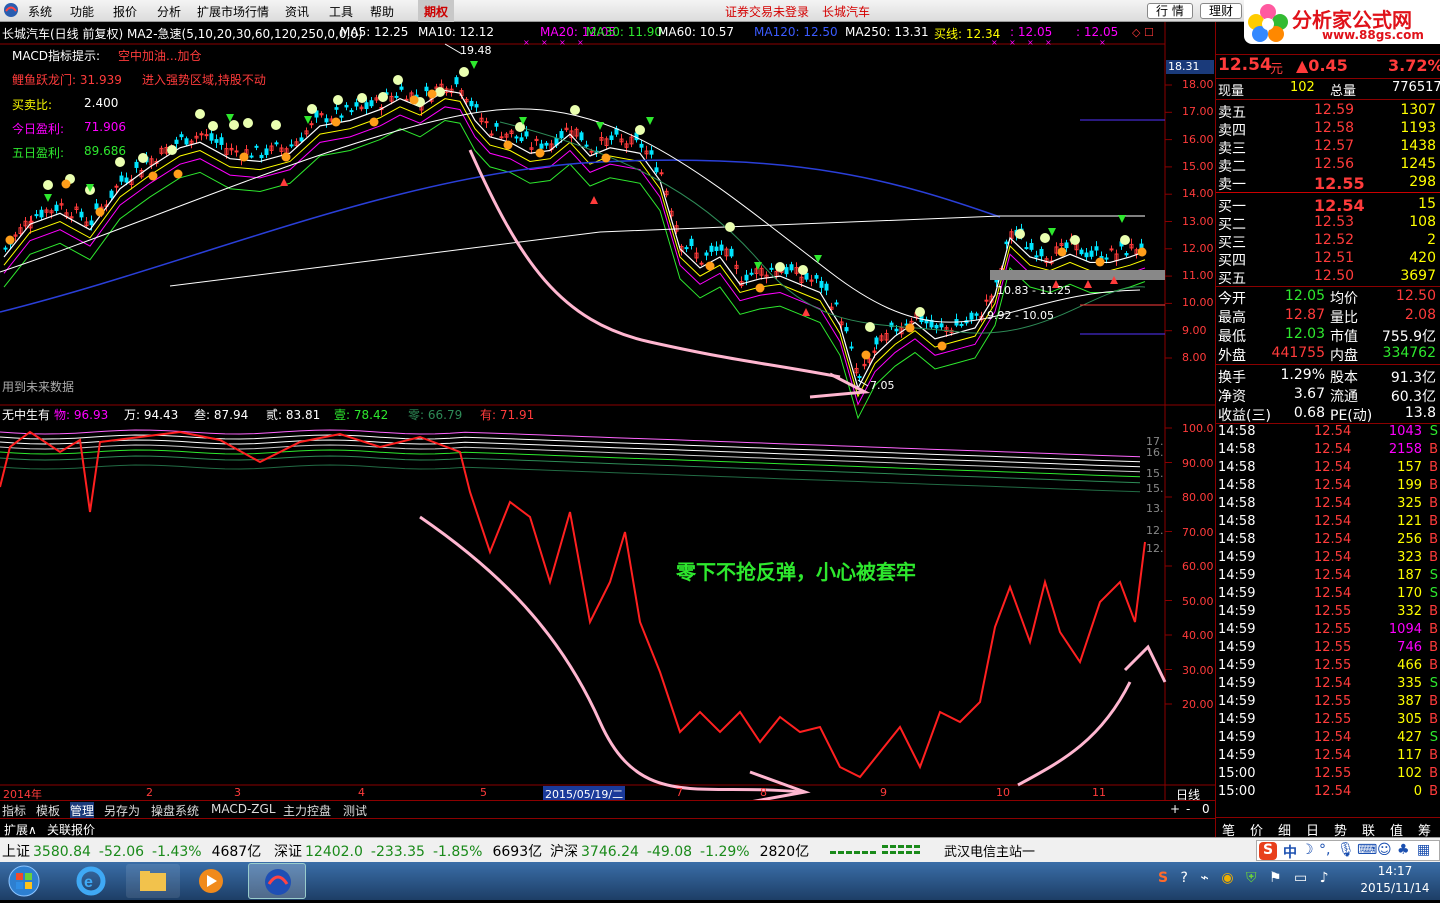 This screenshot has width=1440, height=903. Describe the element at coordinates (436, 11) in the screenshot. I see `tab-options: 期权` at that location.